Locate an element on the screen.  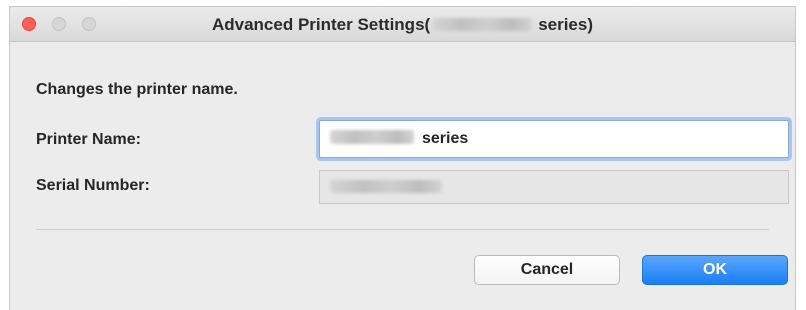
redacted-printer-model is located at coordinates (372, 137).